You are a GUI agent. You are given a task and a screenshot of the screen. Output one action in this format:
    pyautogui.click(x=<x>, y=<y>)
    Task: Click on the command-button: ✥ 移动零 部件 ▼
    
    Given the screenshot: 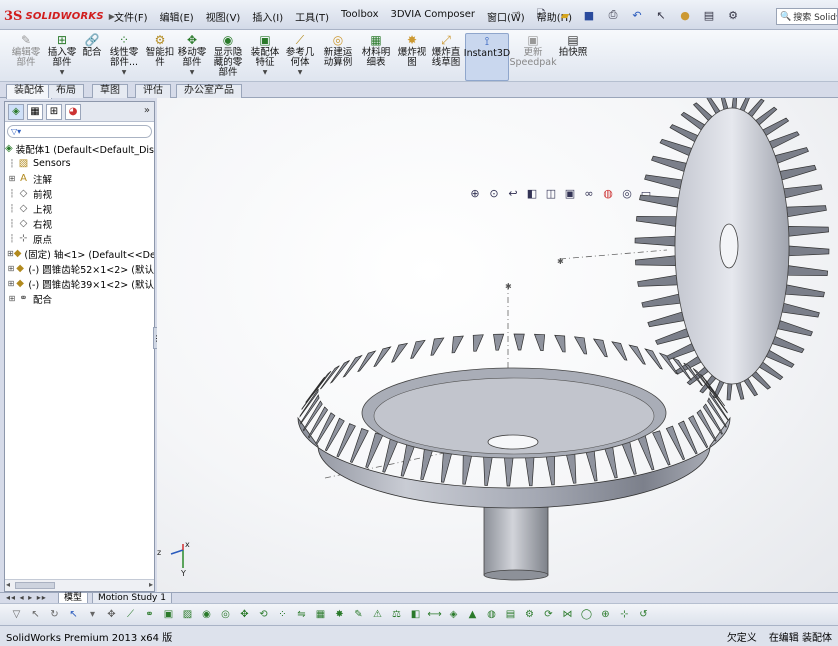 What is the action you would take?
    pyautogui.click(x=192, y=57)
    